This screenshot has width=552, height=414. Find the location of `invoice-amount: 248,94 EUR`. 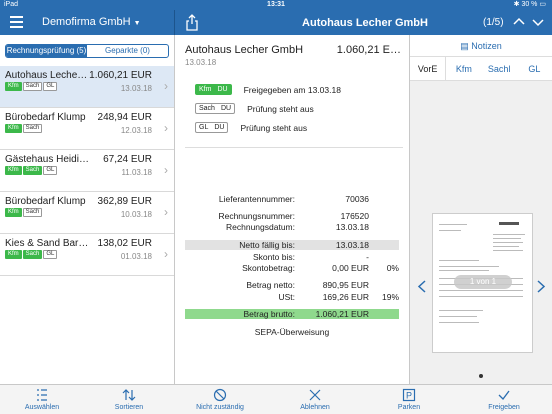

invoice-amount: 248,94 EUR is located at coordinates (124, 117).